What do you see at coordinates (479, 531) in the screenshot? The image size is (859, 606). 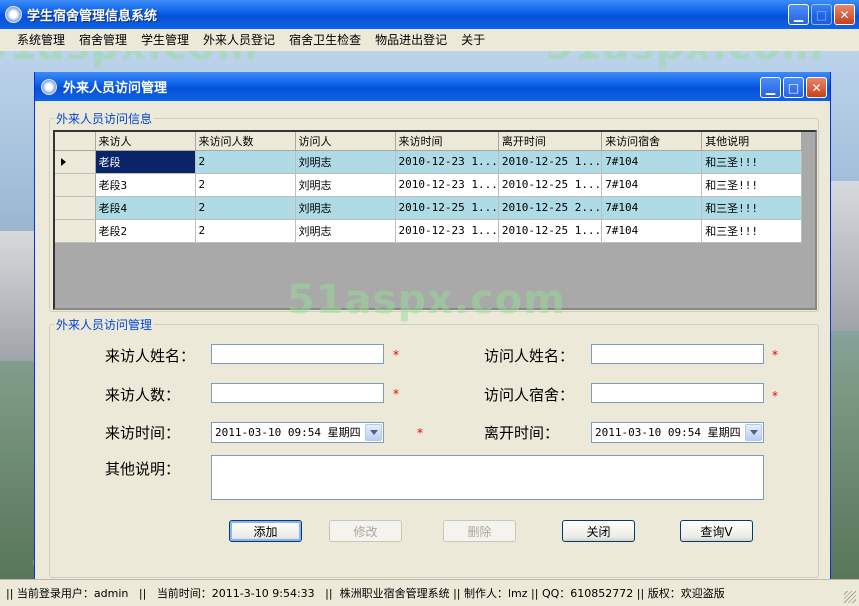 I see `delete-button: 删除` at bounding box center [479, 531].